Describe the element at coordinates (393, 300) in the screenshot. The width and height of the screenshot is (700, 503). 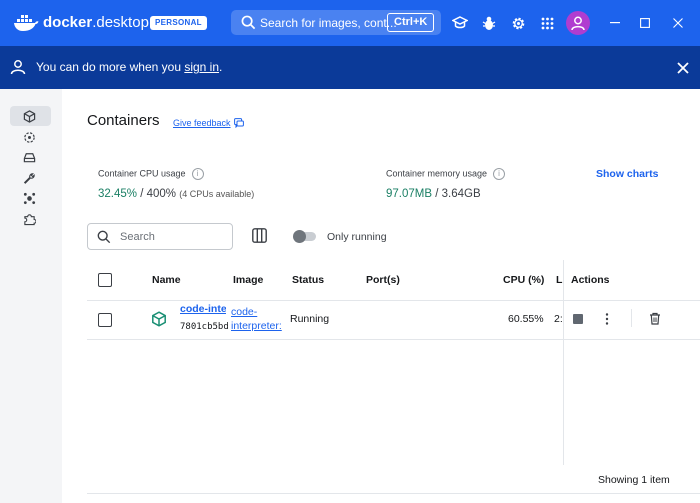
I see `header-divider` at that location.